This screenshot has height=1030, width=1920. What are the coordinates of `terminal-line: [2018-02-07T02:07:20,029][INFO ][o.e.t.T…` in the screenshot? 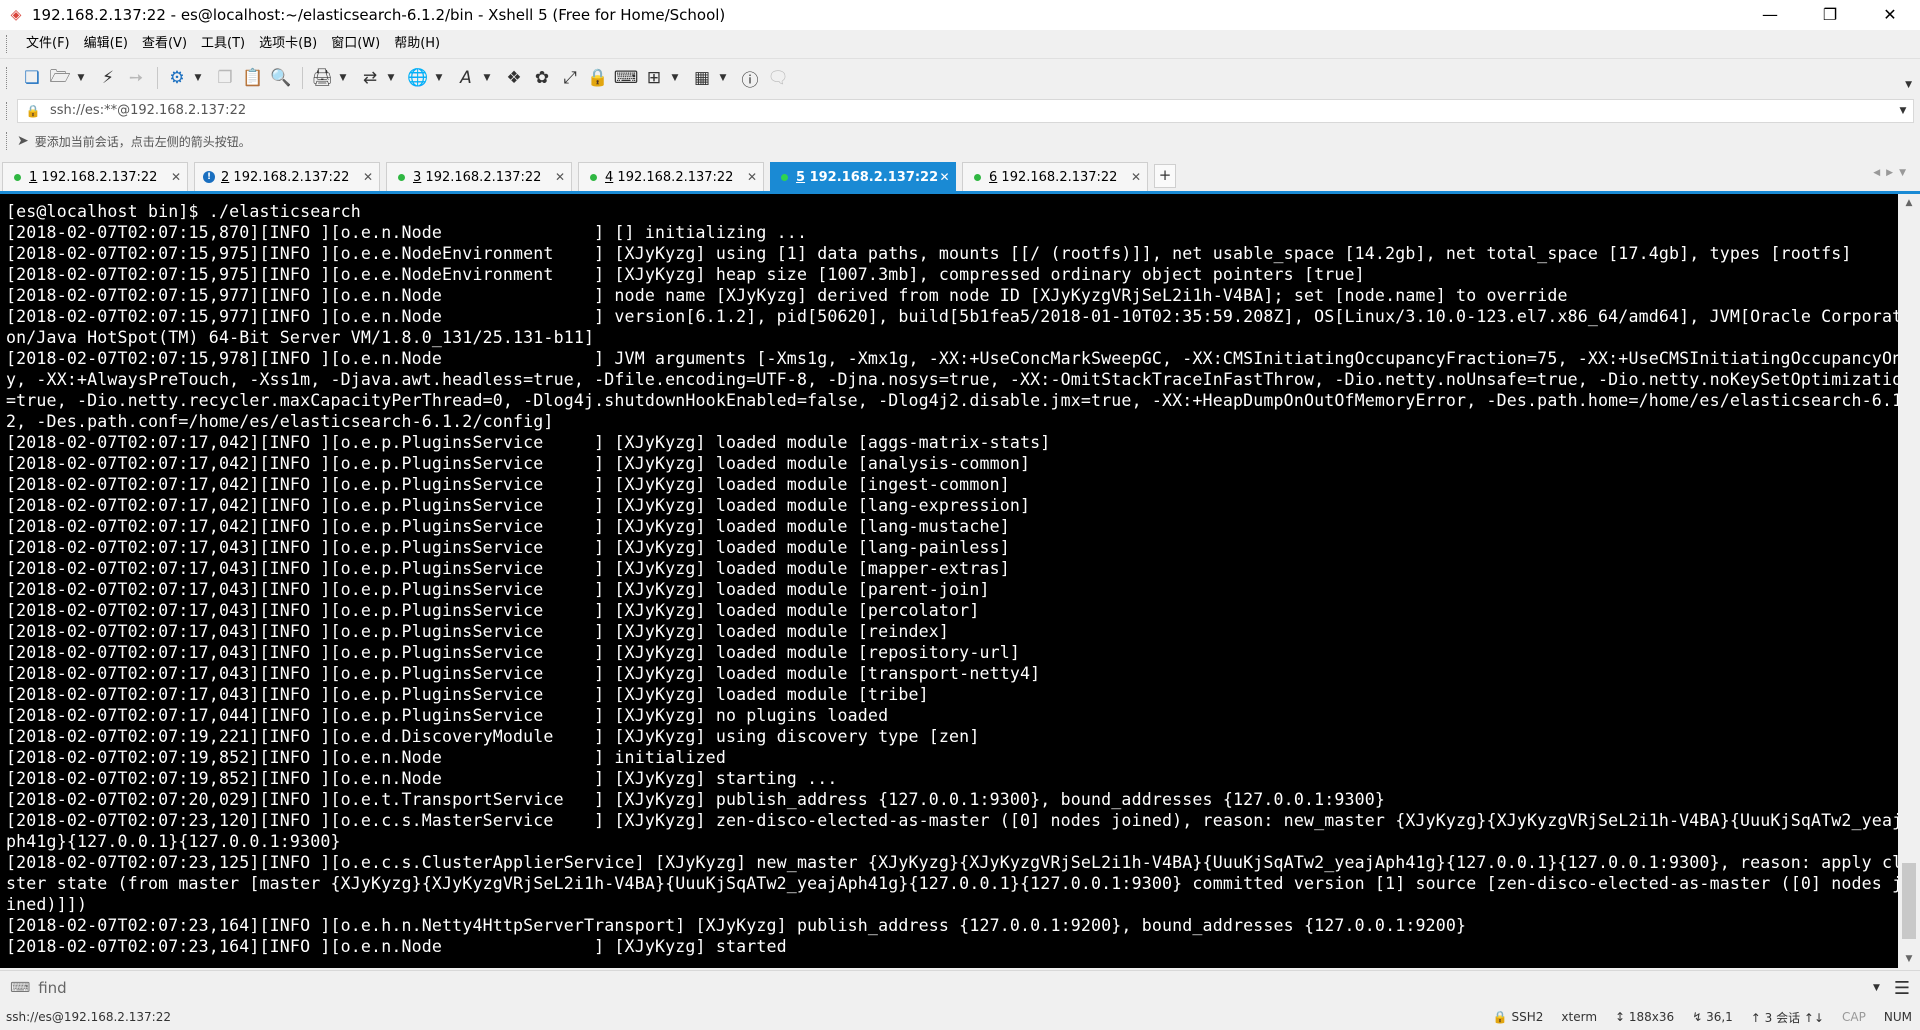 It's located at (696, 799).